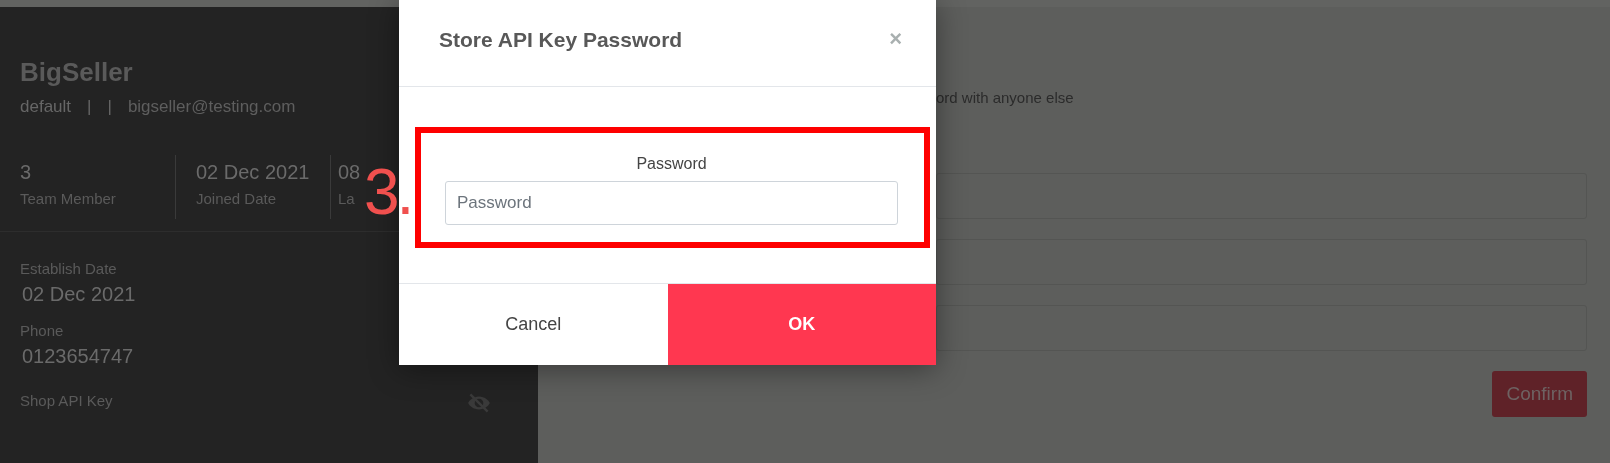 The image size is (1610, 463). Describe the element at coordinates (895, 39) in the screenshot. I see `close-button: ×` at that location.